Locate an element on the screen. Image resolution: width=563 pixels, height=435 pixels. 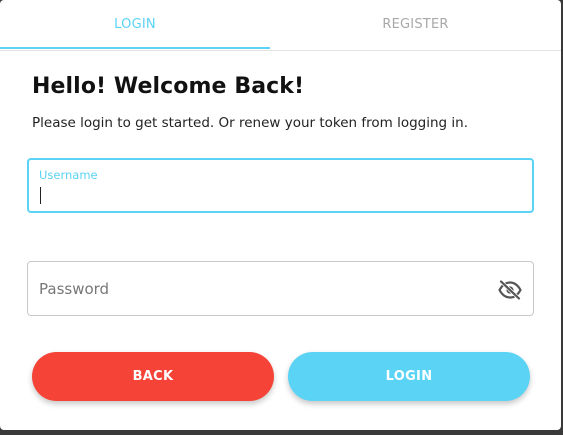
password-input is located at coordinates (280, 288).